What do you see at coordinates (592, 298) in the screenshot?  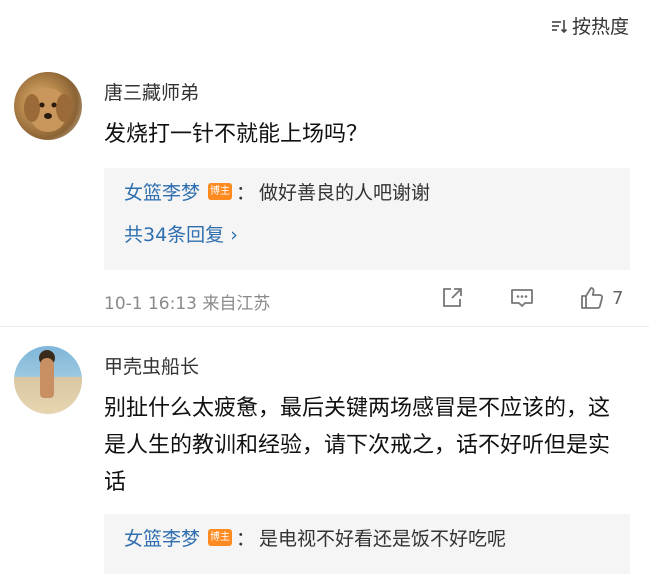 I see `thumbs-up-icon` at bounding box center [592, 298].